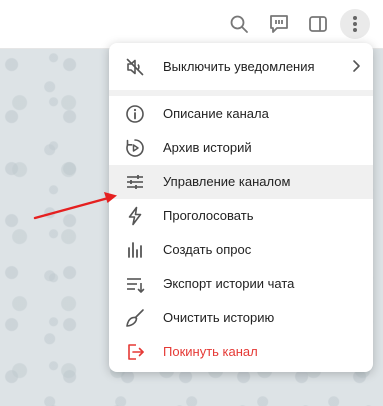 This screenshot has height=406, width=383. What do you see at coordinates (75, 206) in the screenshot?
I see `annotation-arrow-icon` at bounding box center [75, 206].